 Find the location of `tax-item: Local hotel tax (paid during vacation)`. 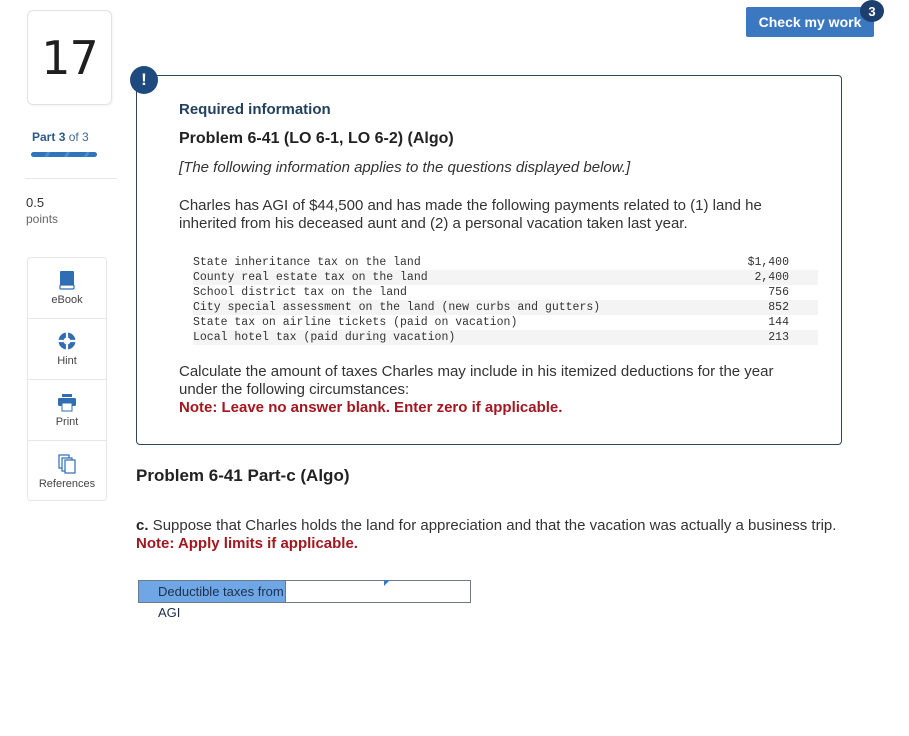

tax-item: Local hotel tax (paid during vacation) is located at coordinates (459, 337).